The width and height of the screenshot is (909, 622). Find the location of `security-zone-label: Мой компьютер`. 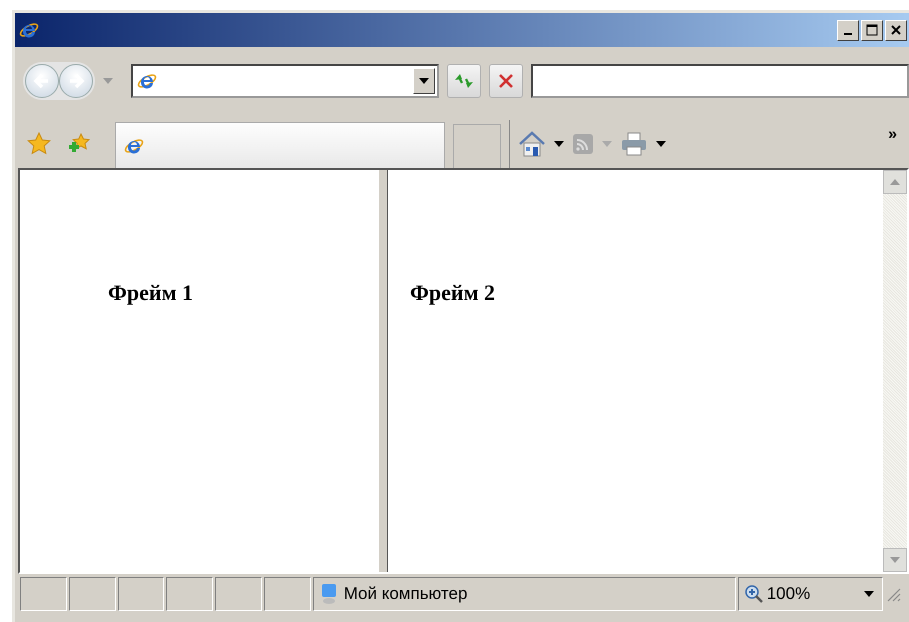

security-zone-label: Мой компьютер is located at coordinates (406, 594).